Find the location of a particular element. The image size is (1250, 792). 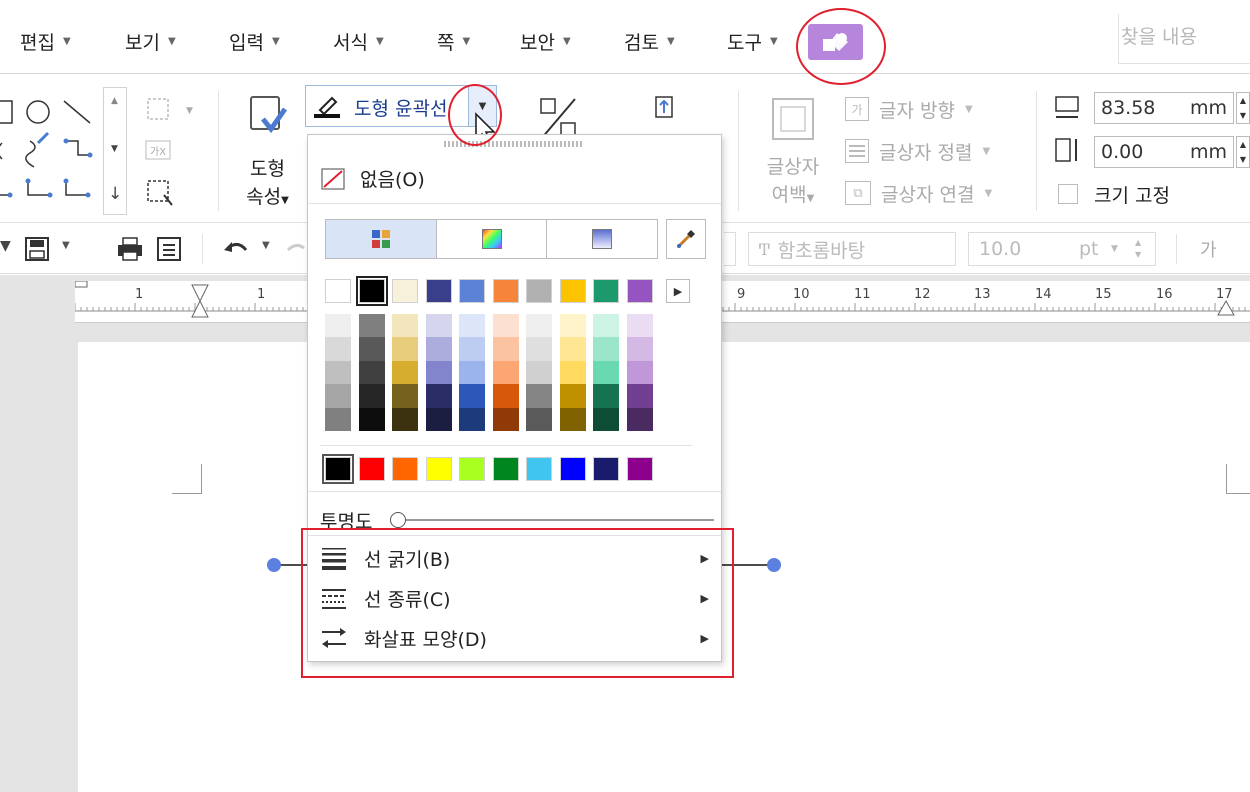

menu-review: 검토 ▼ is located at coordinates (649, 41).